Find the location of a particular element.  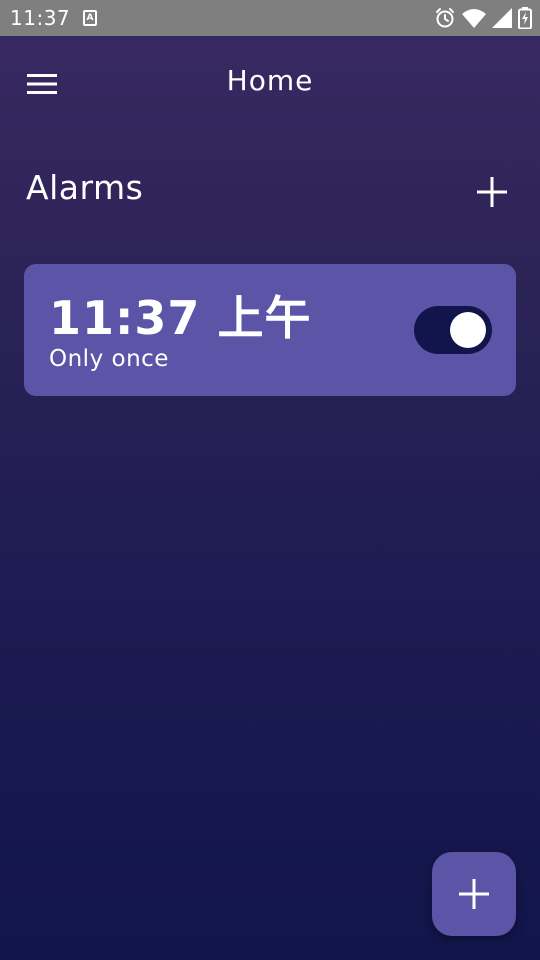

notification-icon: A is located at coordinates (90, 18).